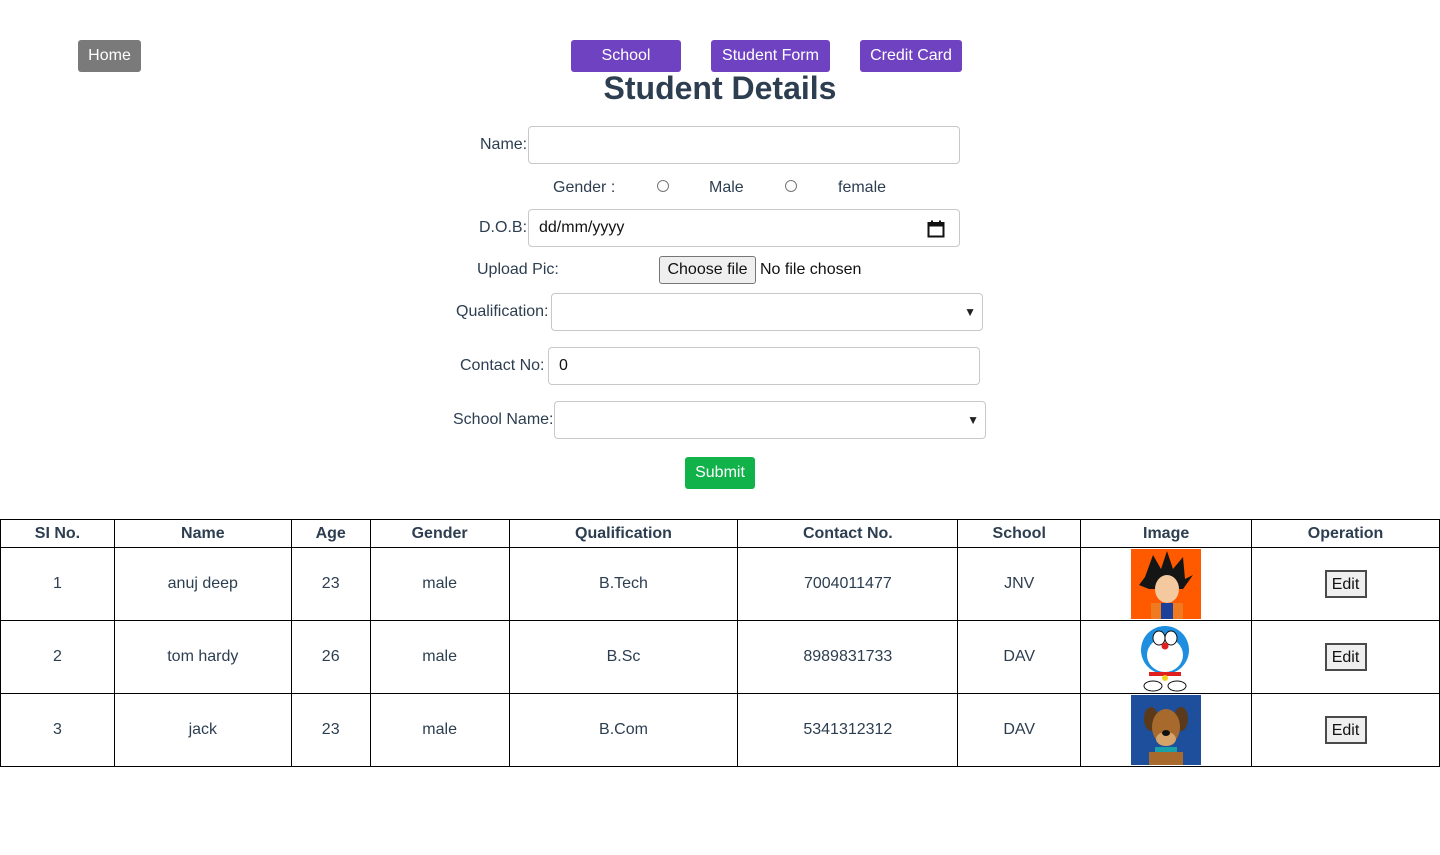 This screenshot has height=855, width=1440. I want to click on dob-input: dd/mm/yyyy, so click(744, 228).